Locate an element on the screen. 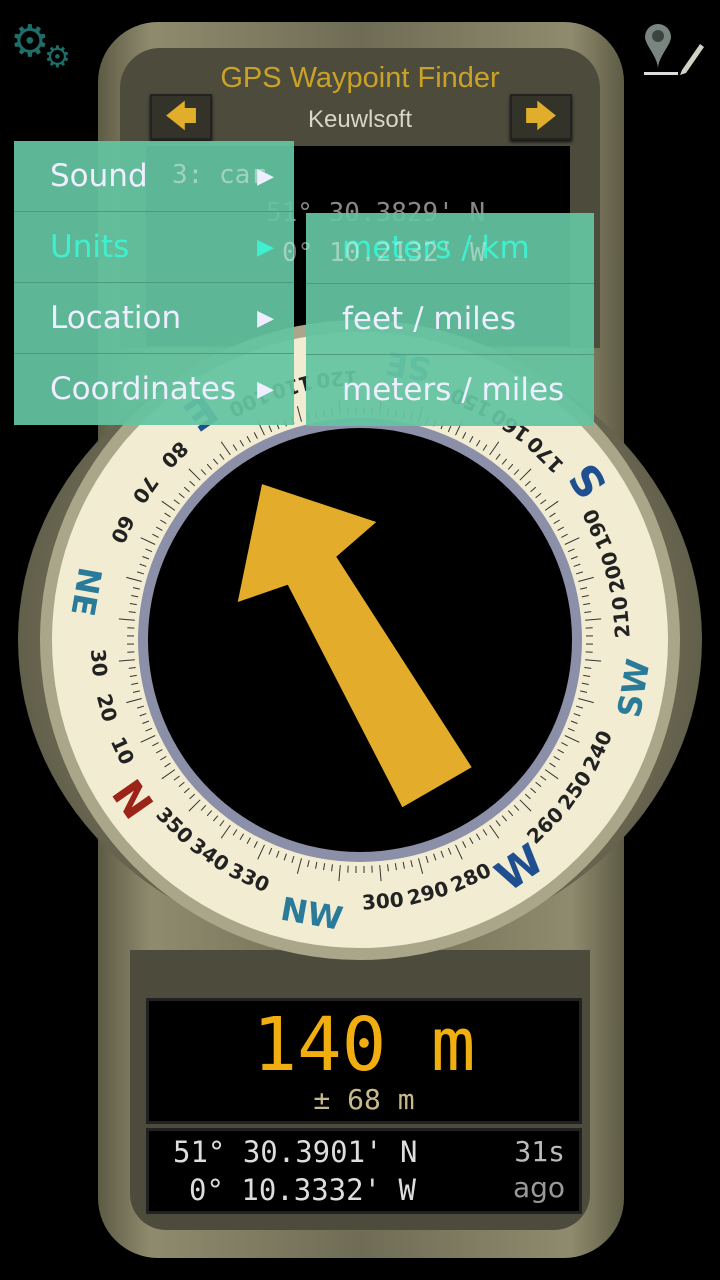 This screenshot has width=720, height=1280. submenu-item-label: meters / km is located at coordinates (436, 248).